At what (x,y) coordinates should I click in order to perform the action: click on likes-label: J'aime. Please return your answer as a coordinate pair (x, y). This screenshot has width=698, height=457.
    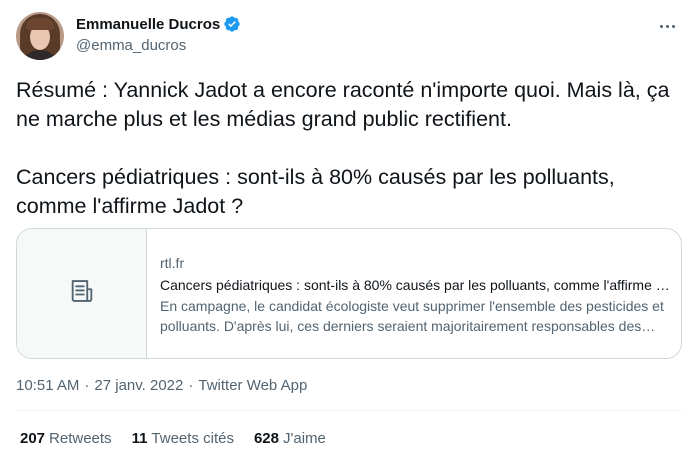
    Looking at the image, I should click on (304, 438).